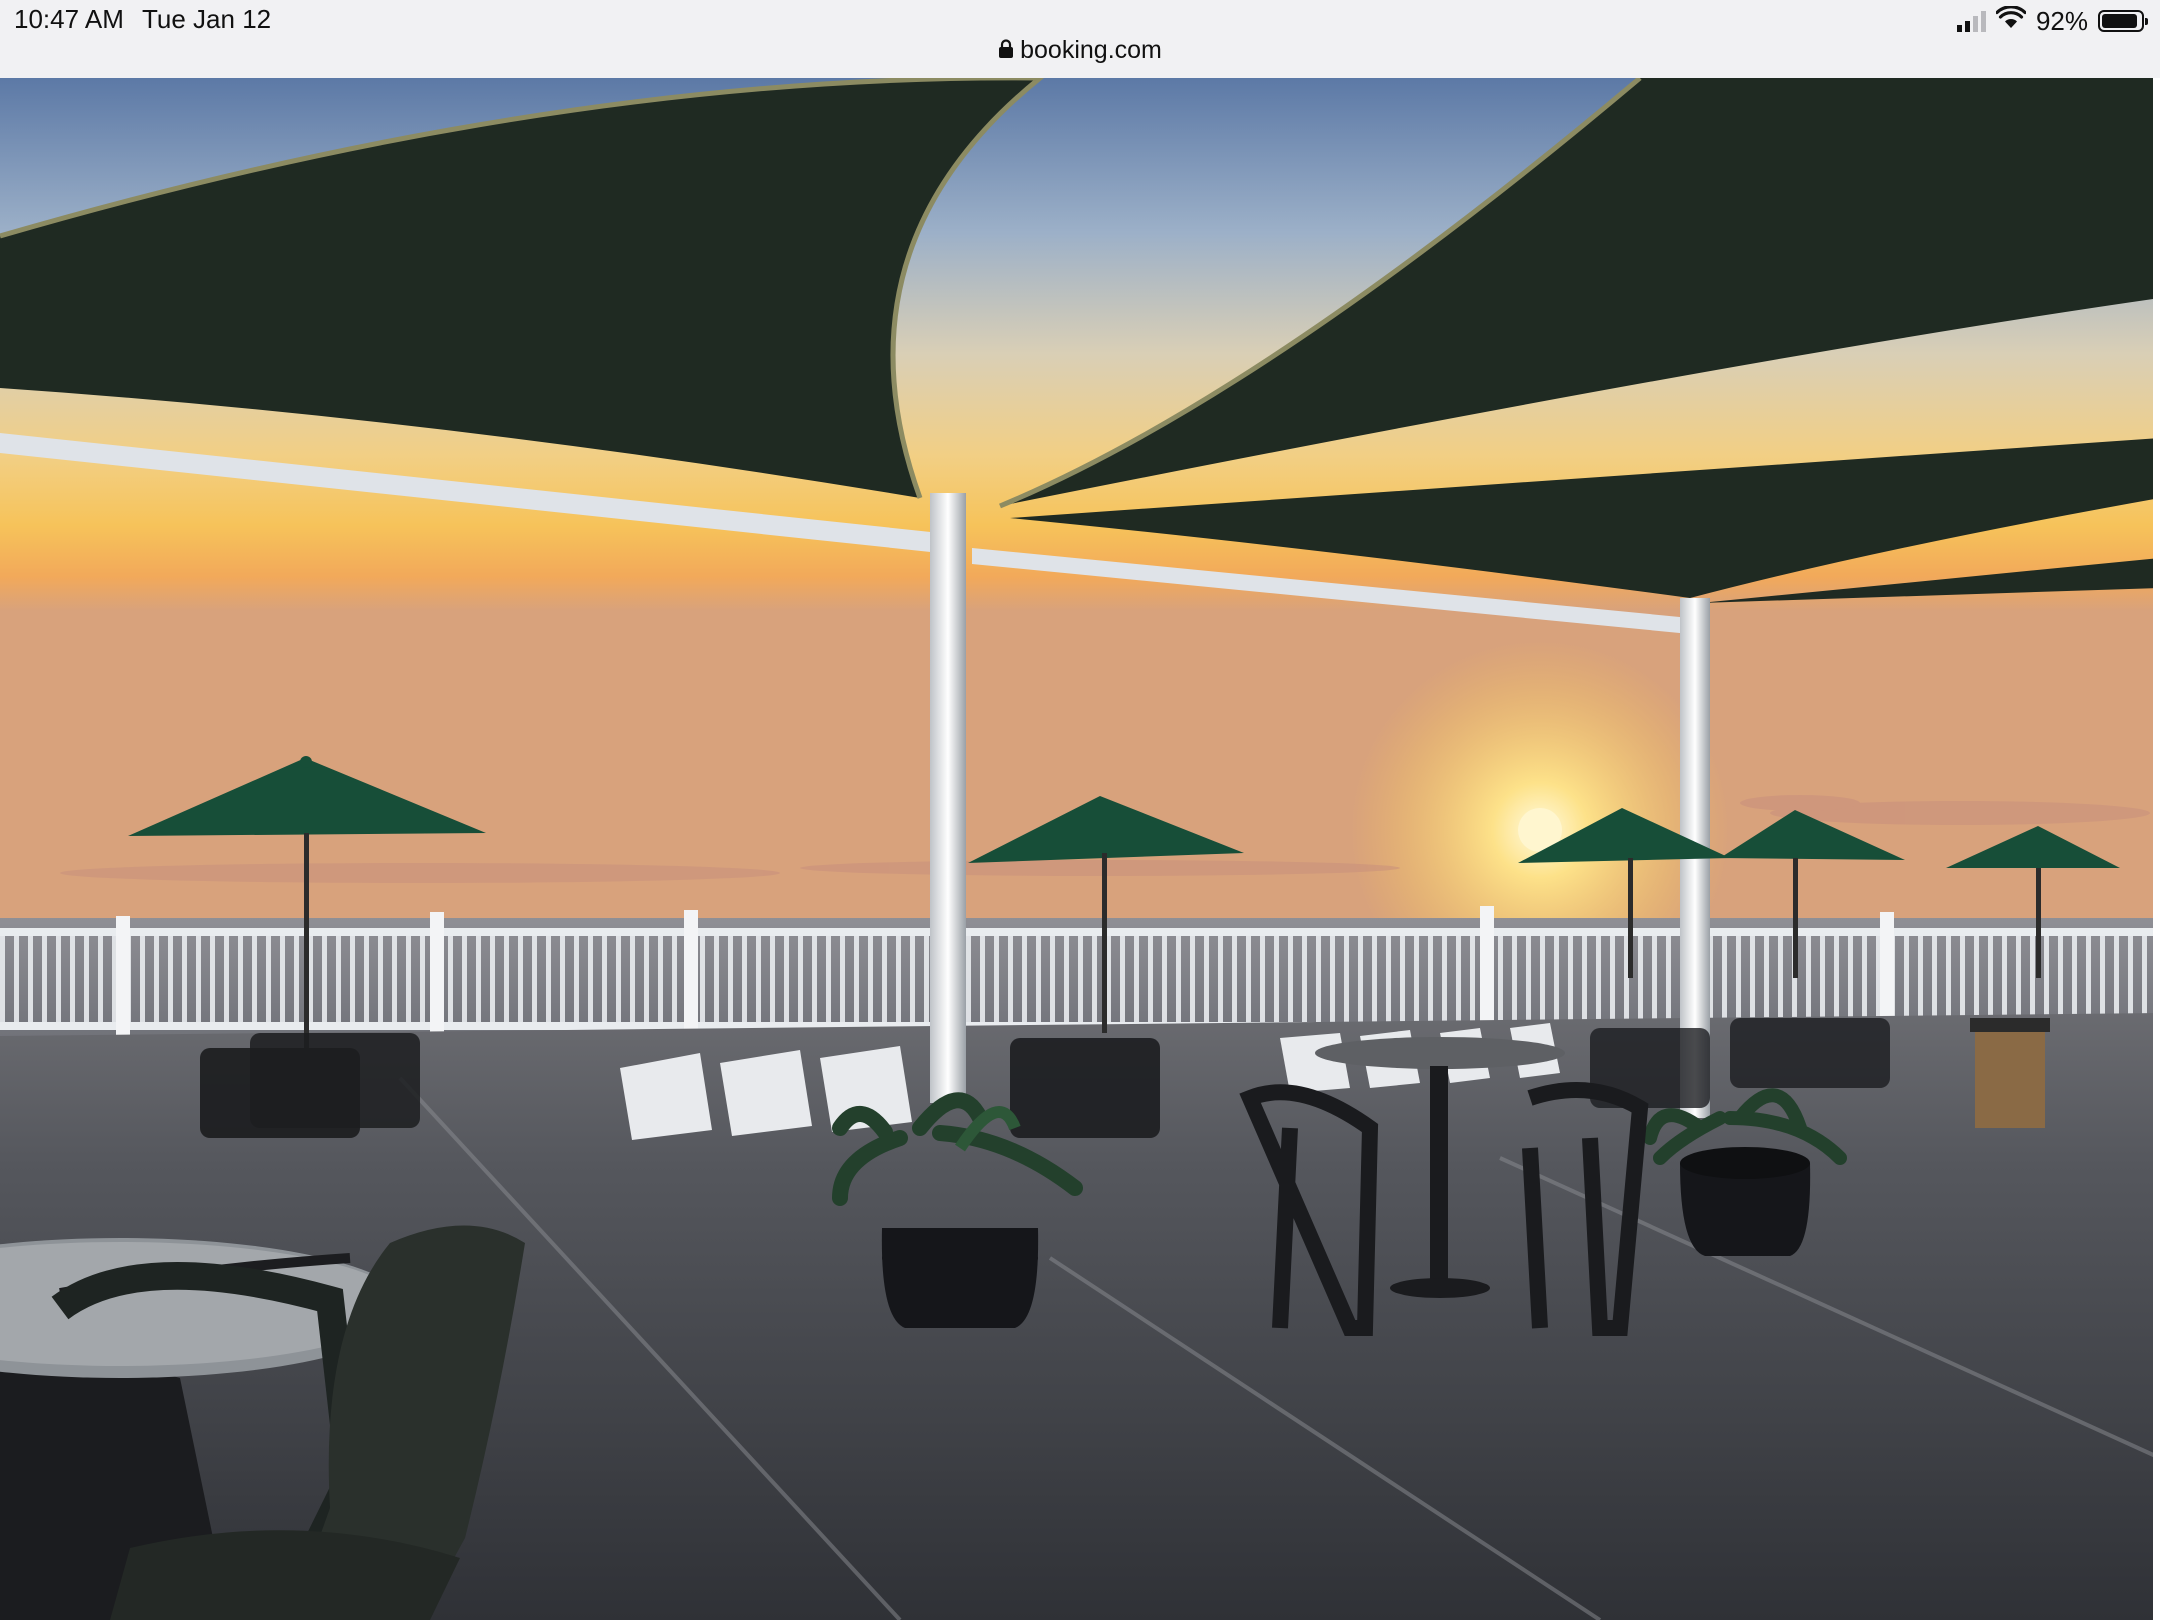  I want to click on signal-icon, so click(1971, 21).